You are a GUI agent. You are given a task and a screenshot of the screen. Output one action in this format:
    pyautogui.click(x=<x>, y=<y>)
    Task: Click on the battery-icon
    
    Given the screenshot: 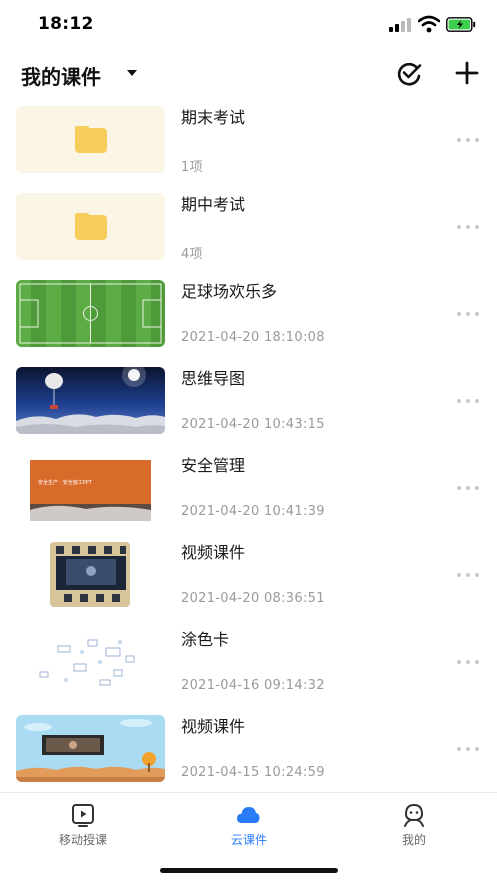 What is the action you would take?
    pyautogui.click(x=461, y=24)
    